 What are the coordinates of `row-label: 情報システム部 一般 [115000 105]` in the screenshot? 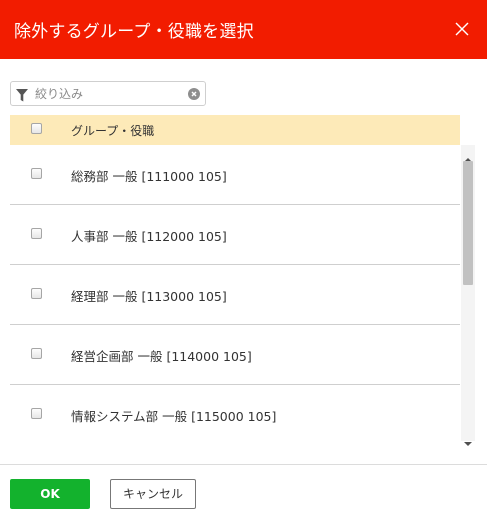 It's located at (174, 416).